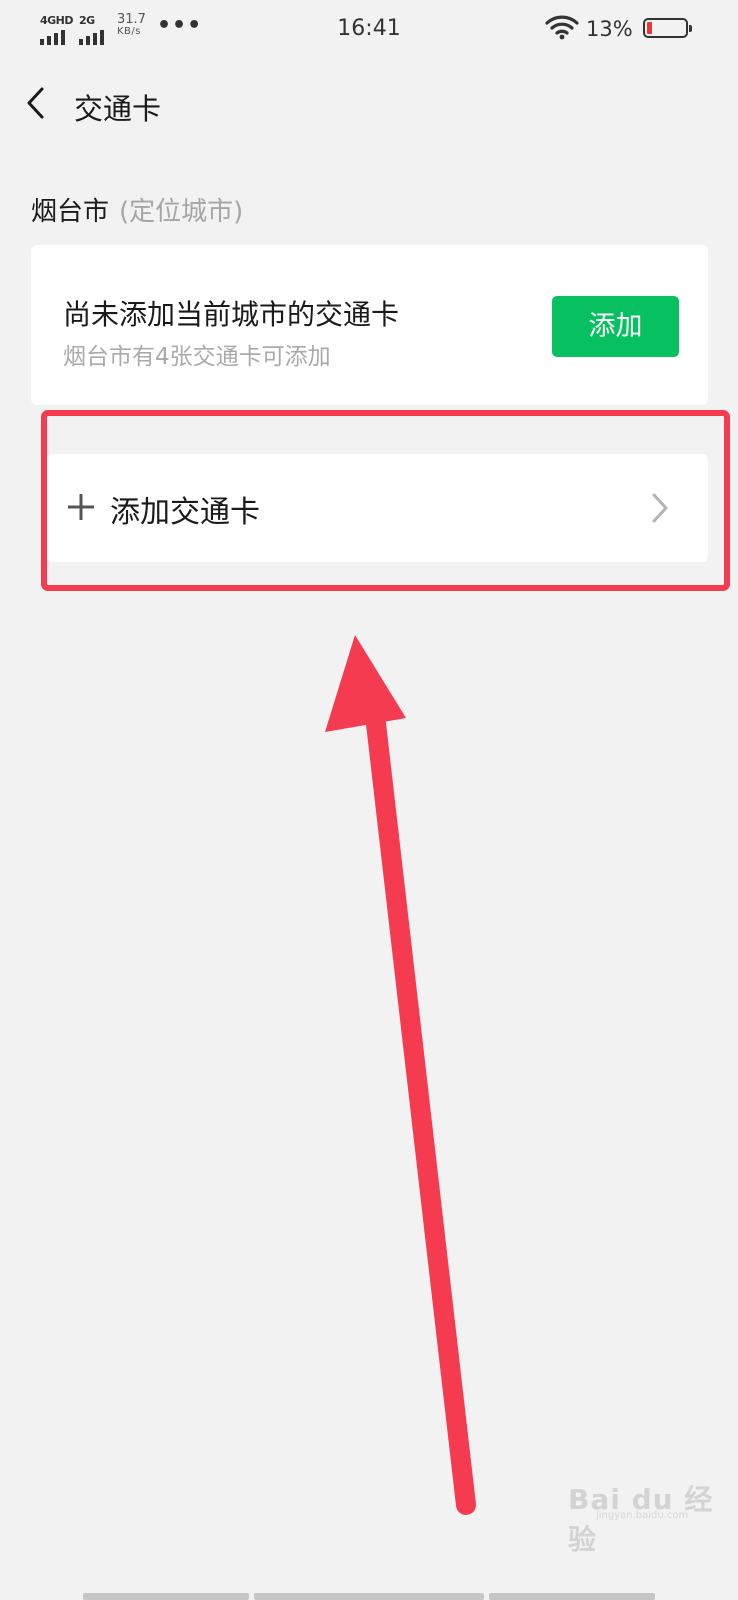 The height and width of the screenshot is (1600, 738). I want to click on baidu-watermark: Bai du 经验 jingyan.baidu.com, so click(644, 1511).